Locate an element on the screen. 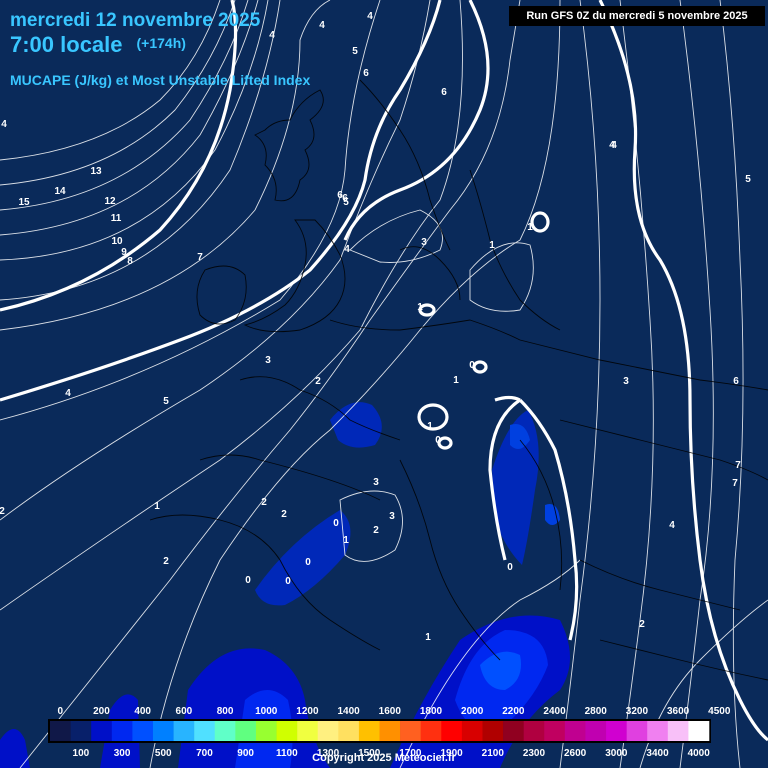  legend-top-label: 800 is located at coordinates (225, 711).